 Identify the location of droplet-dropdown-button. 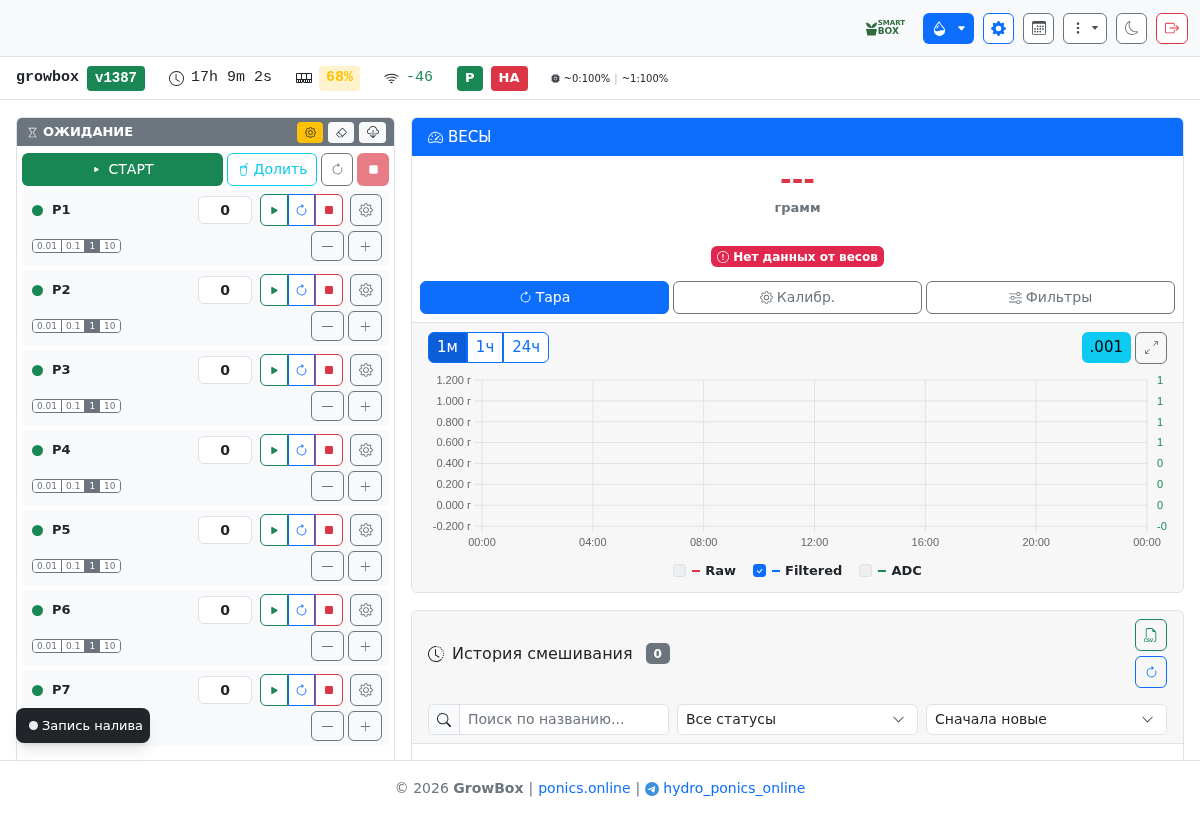
(948, 28).